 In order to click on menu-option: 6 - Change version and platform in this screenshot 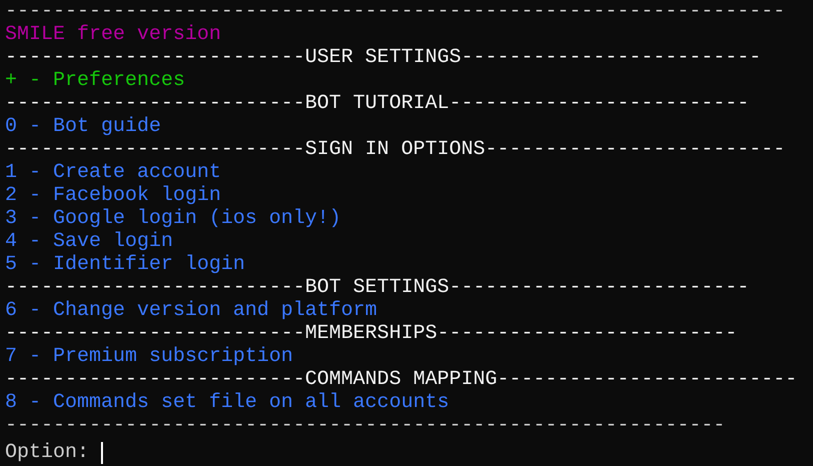, I will do `click(191, 310)`.